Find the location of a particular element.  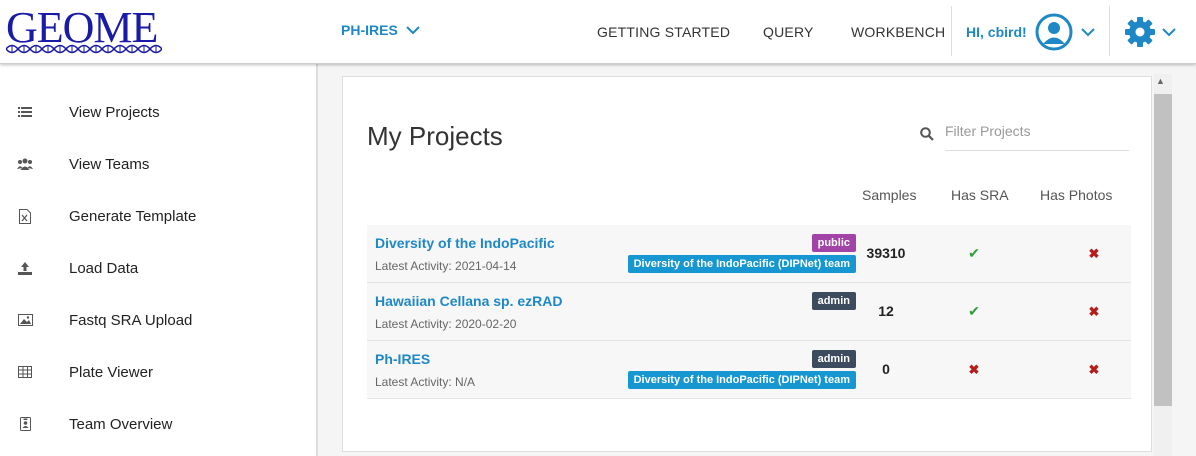

project-selector: PH-IRES is located at coordinates (380, 30).